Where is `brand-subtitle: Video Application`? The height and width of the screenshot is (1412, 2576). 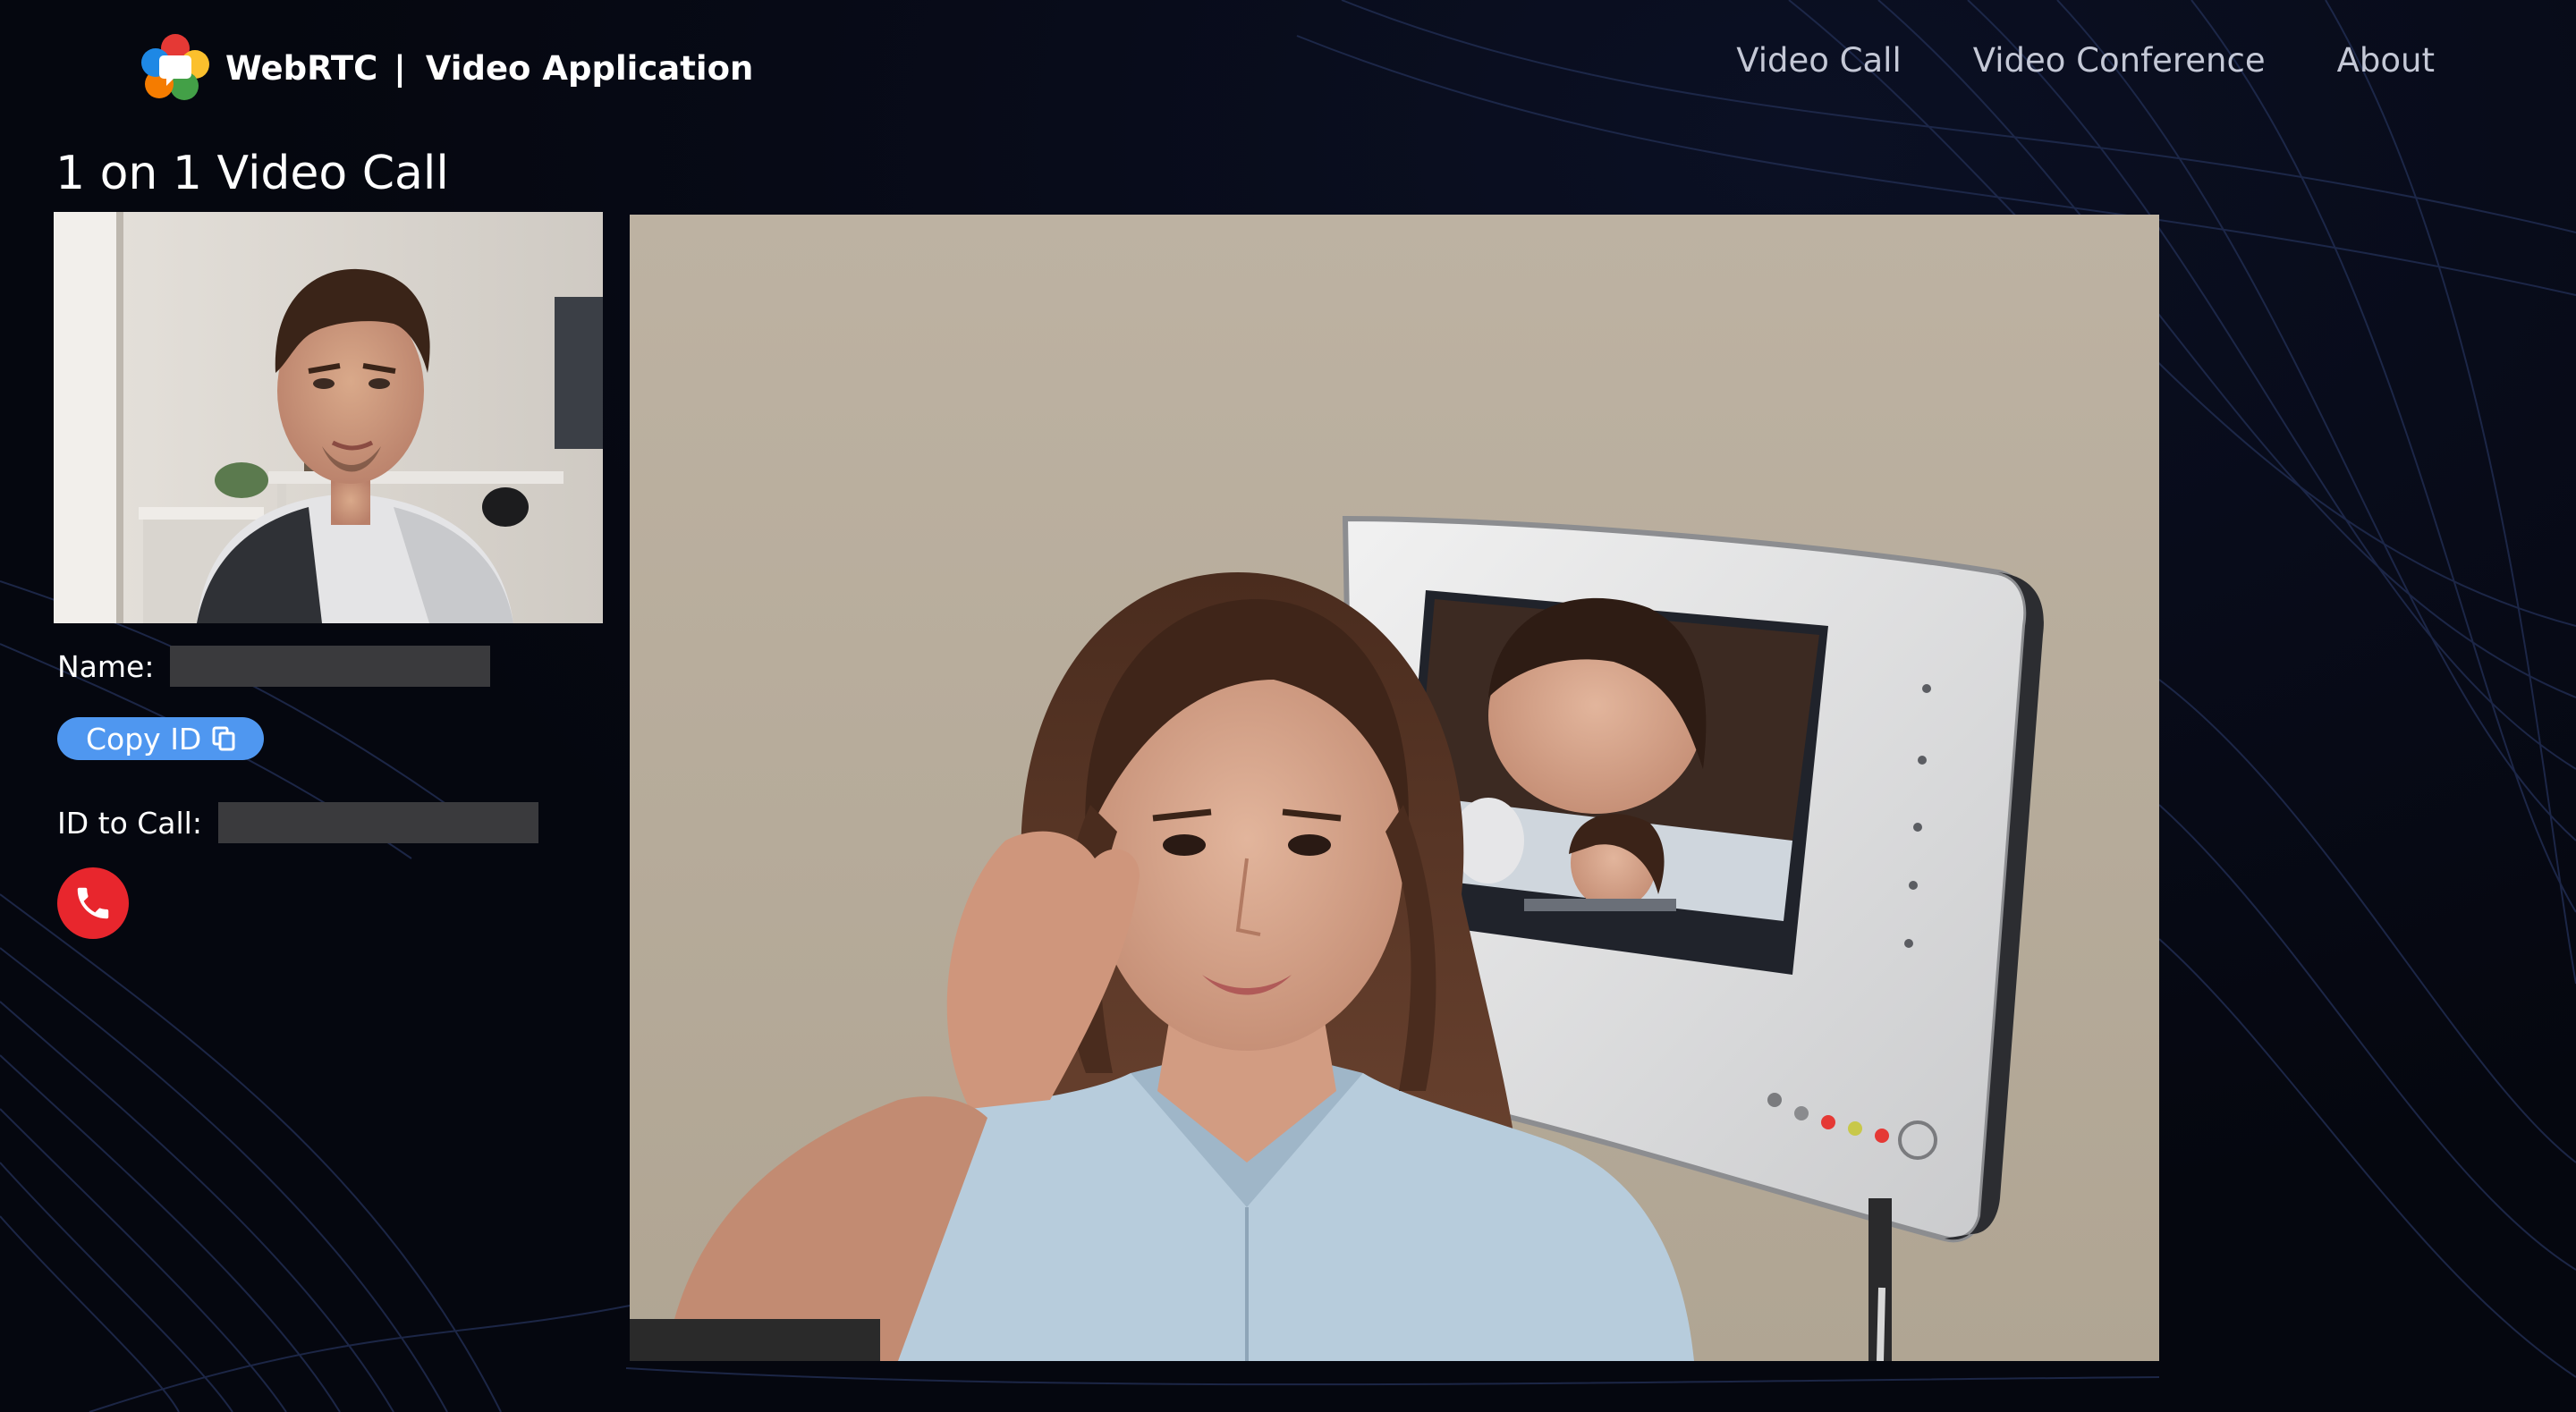
brand-subtitle: Video Application is located at coordinates (589, 68).